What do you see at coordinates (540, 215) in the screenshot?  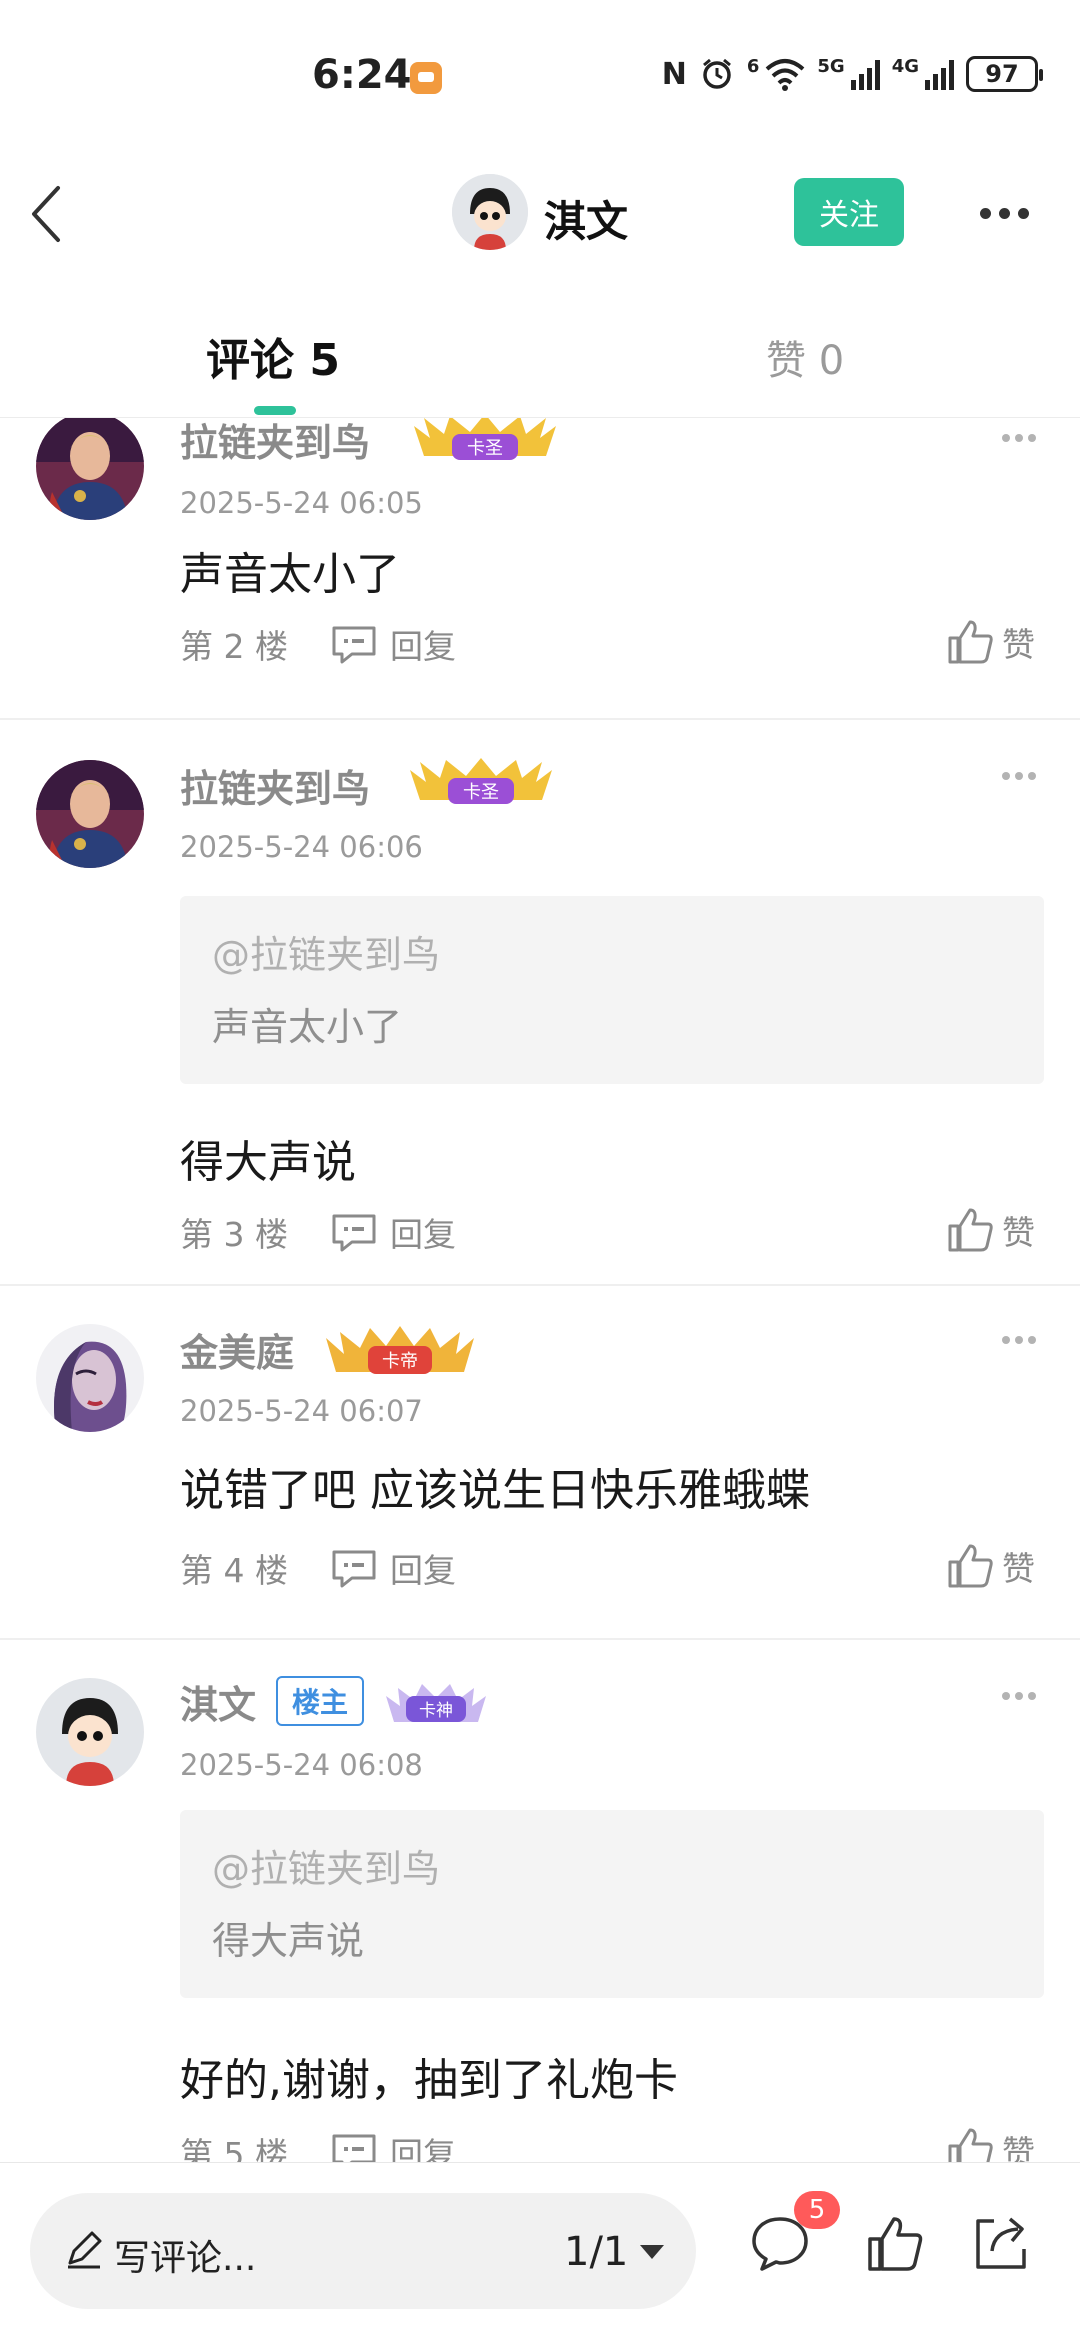 I see `top-nav: 淇文 关注` at bounding box center [540, 215].